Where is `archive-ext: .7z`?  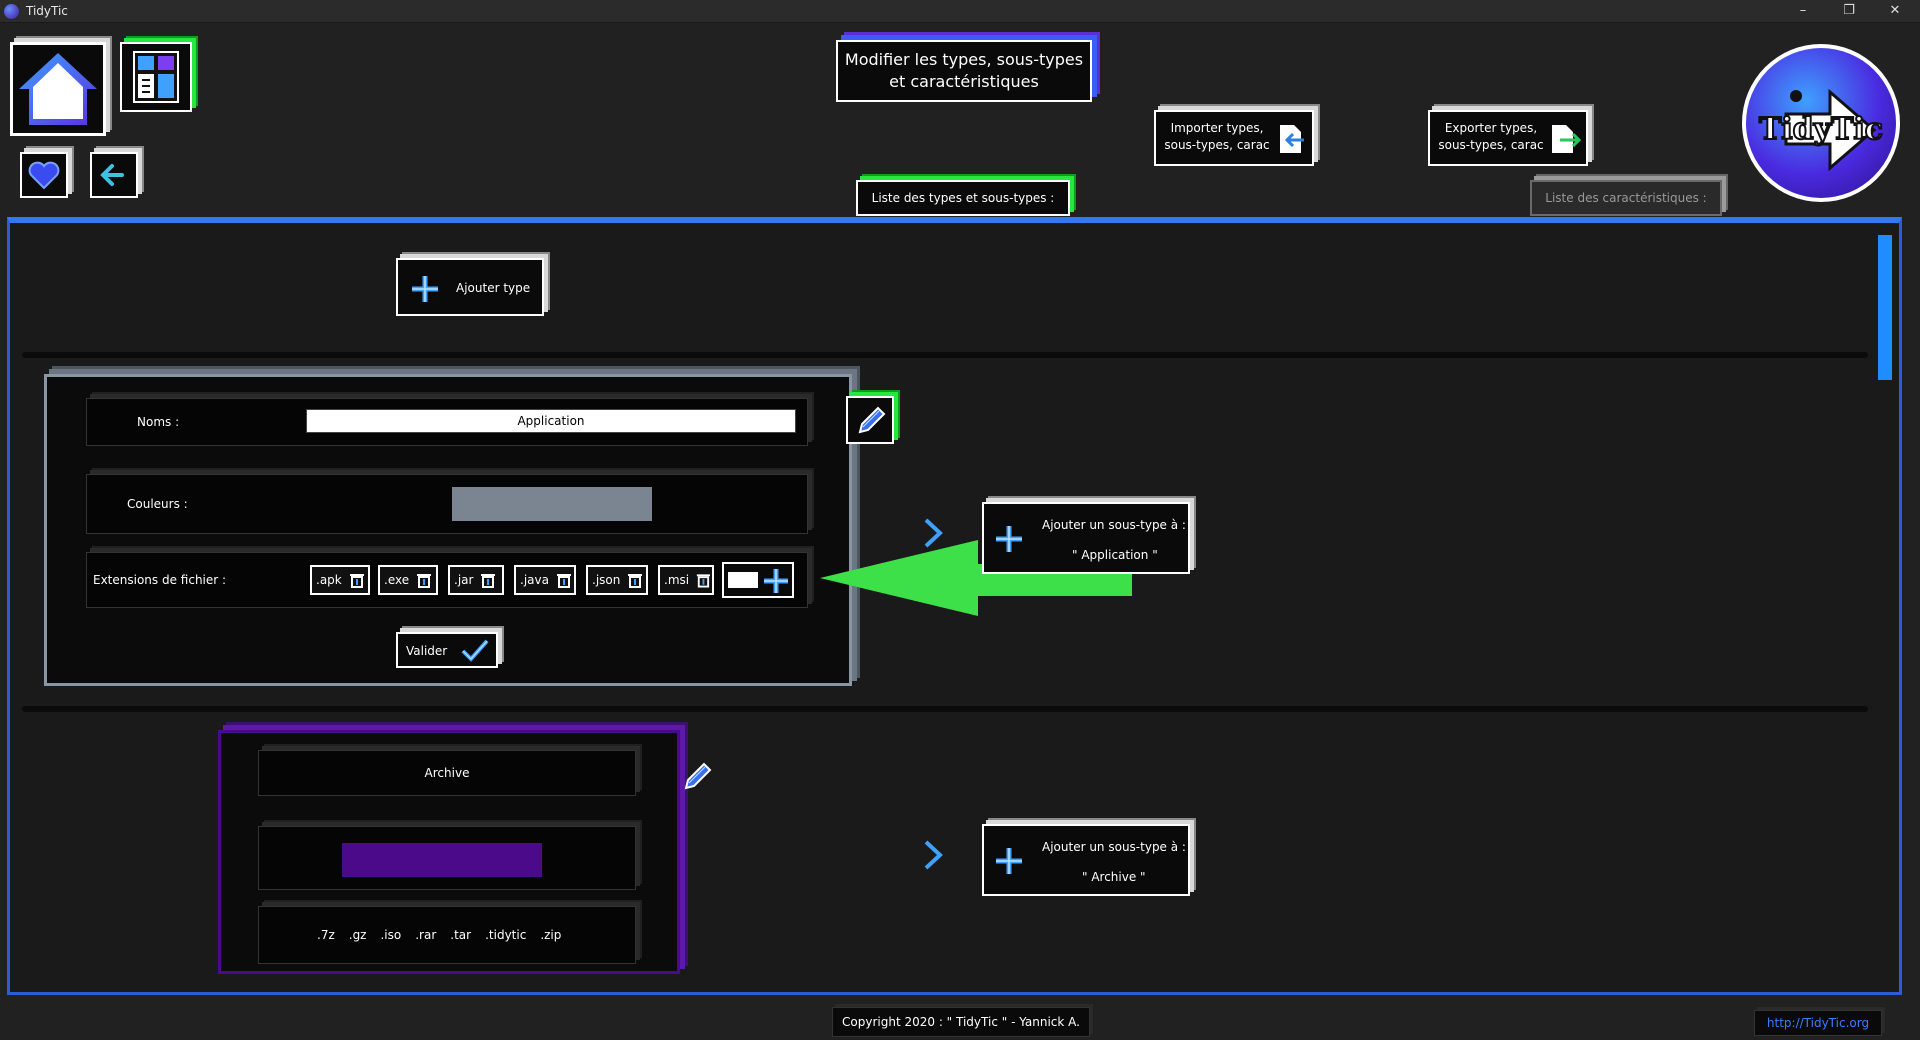 archive-ext: .7z is located at coordinates (326, 935).